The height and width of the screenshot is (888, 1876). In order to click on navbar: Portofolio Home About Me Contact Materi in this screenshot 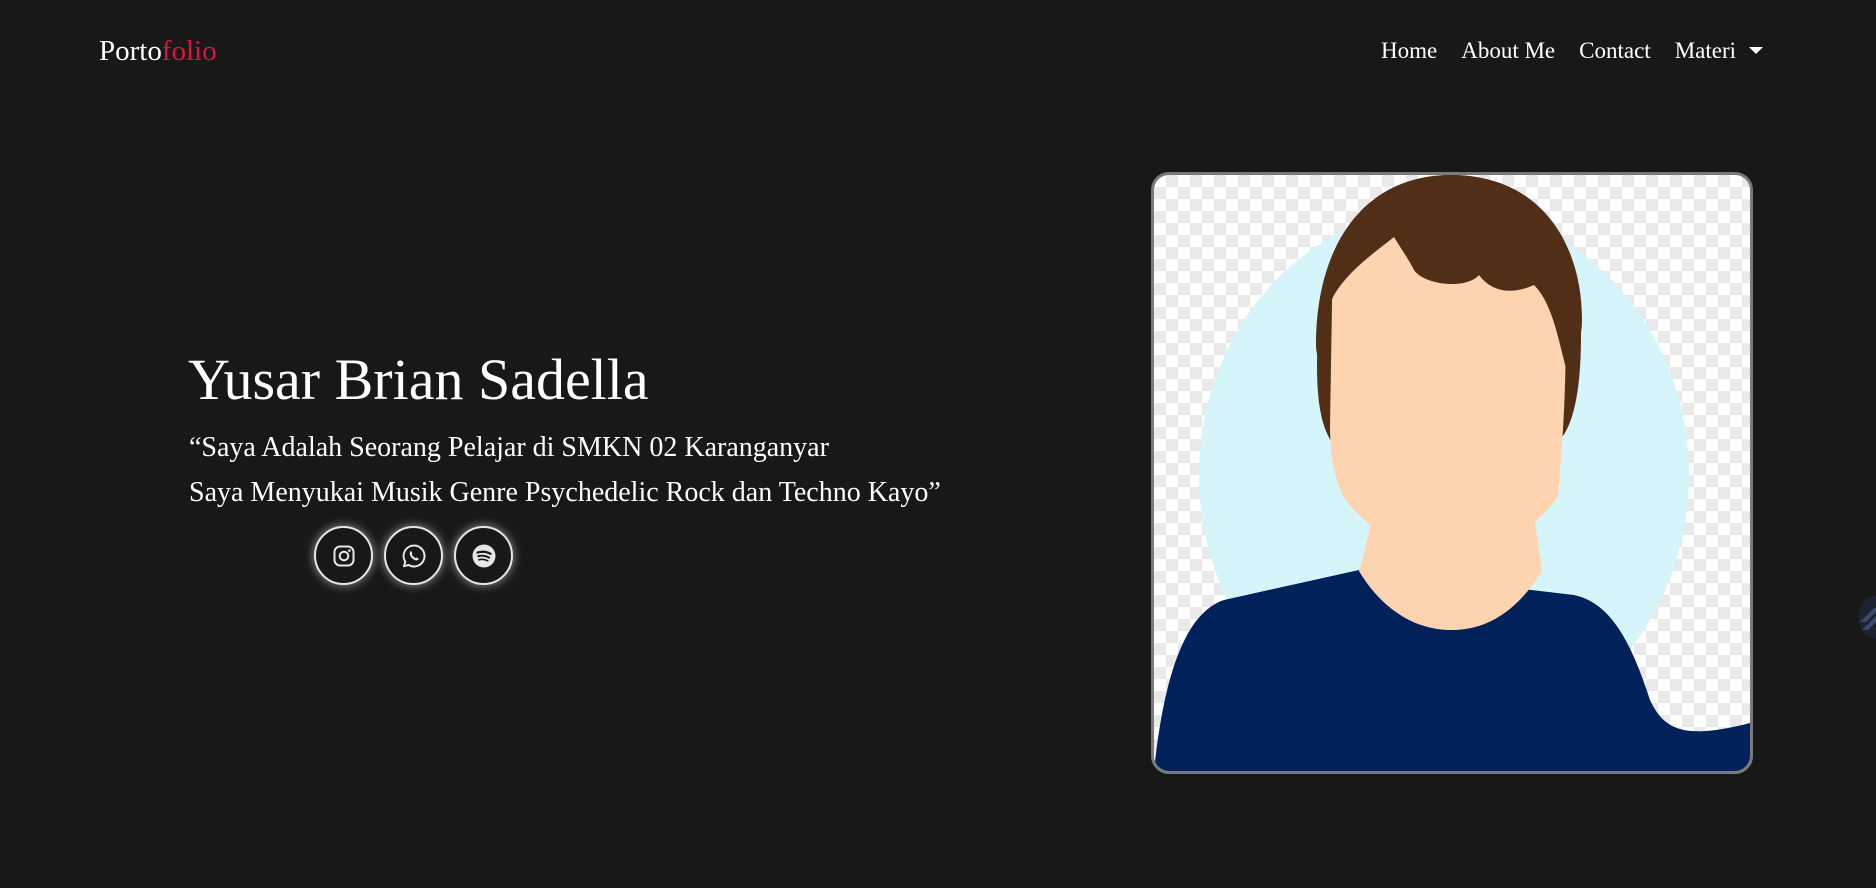, I will do `click(938, 51)`.